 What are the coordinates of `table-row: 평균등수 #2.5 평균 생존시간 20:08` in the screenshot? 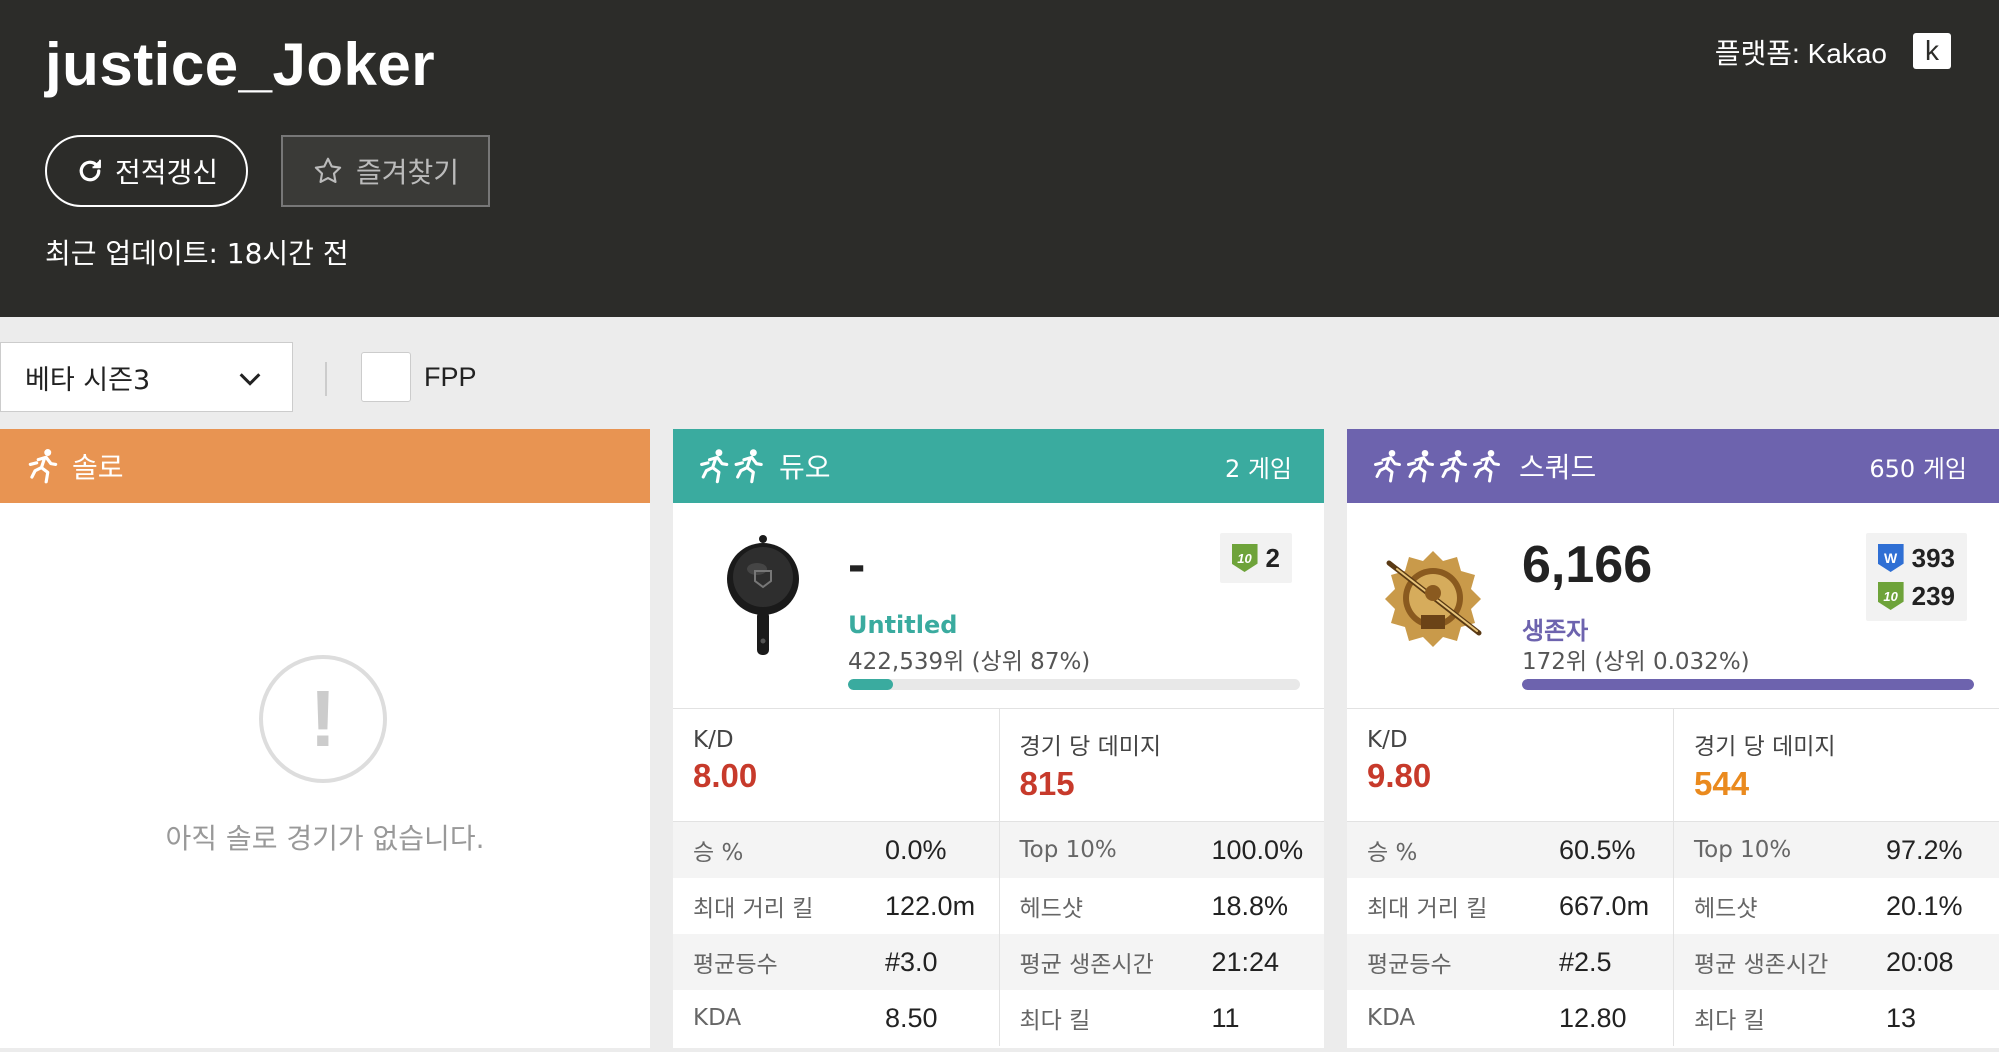 It's located at (1673, 962).